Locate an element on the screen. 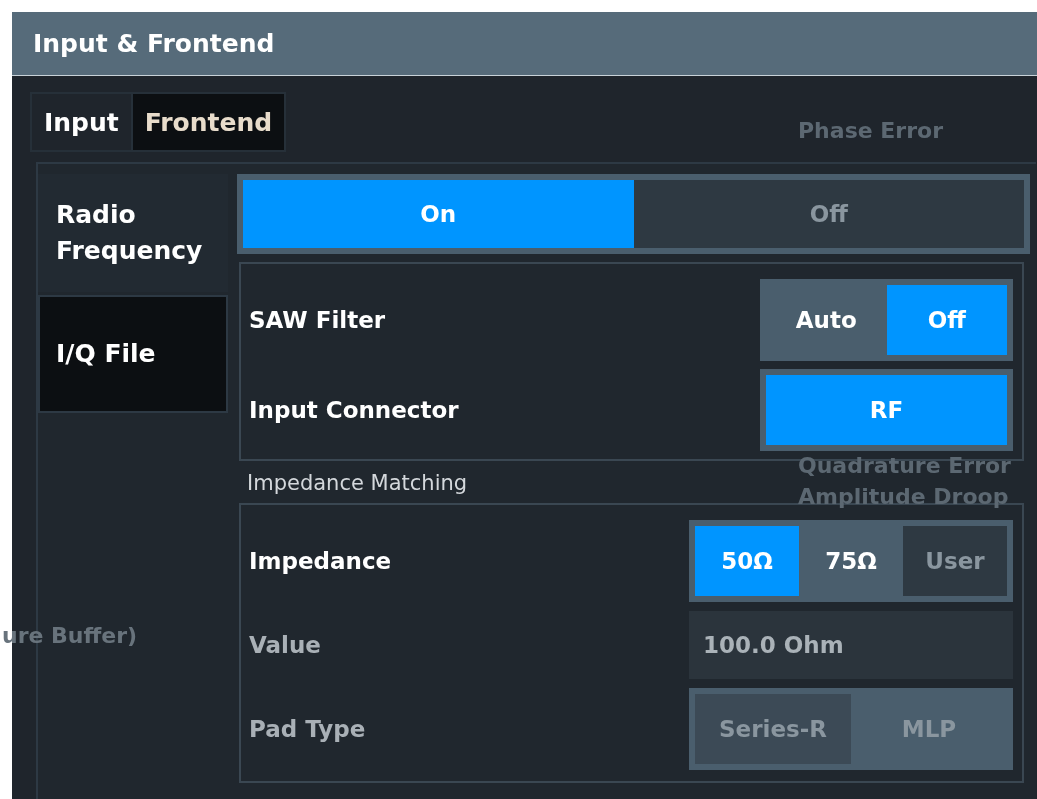 Image resolution: width=1037 pixels, height=799 pixels. setting-label: Impedance is located at coordinates (320, 561).